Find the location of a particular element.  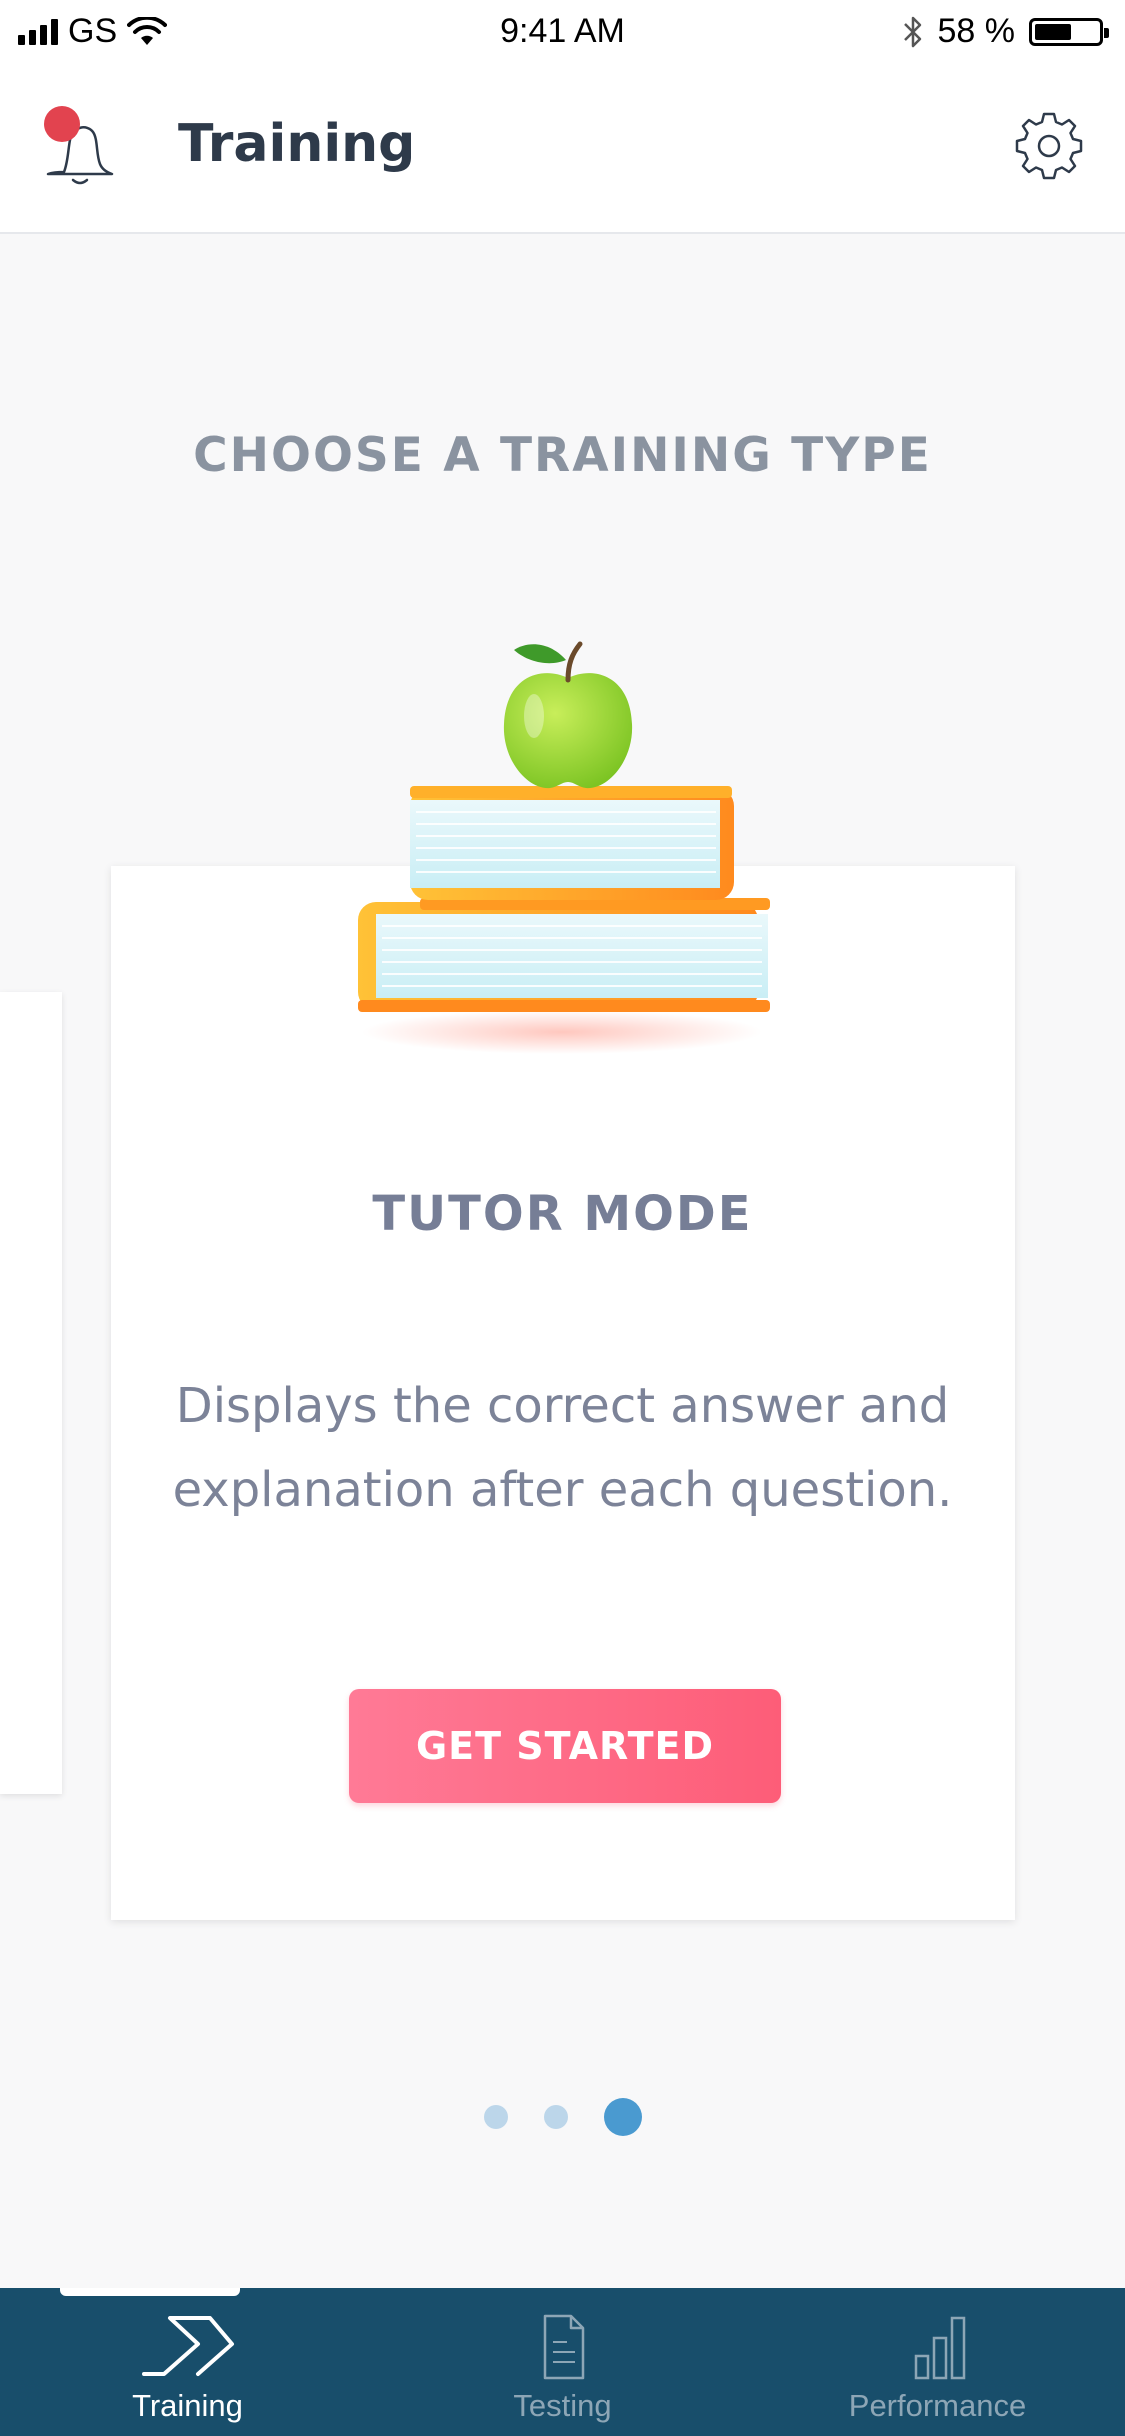

section-title: CHOOSE A TRAINING TYPE is located at coordinates (562, 455).